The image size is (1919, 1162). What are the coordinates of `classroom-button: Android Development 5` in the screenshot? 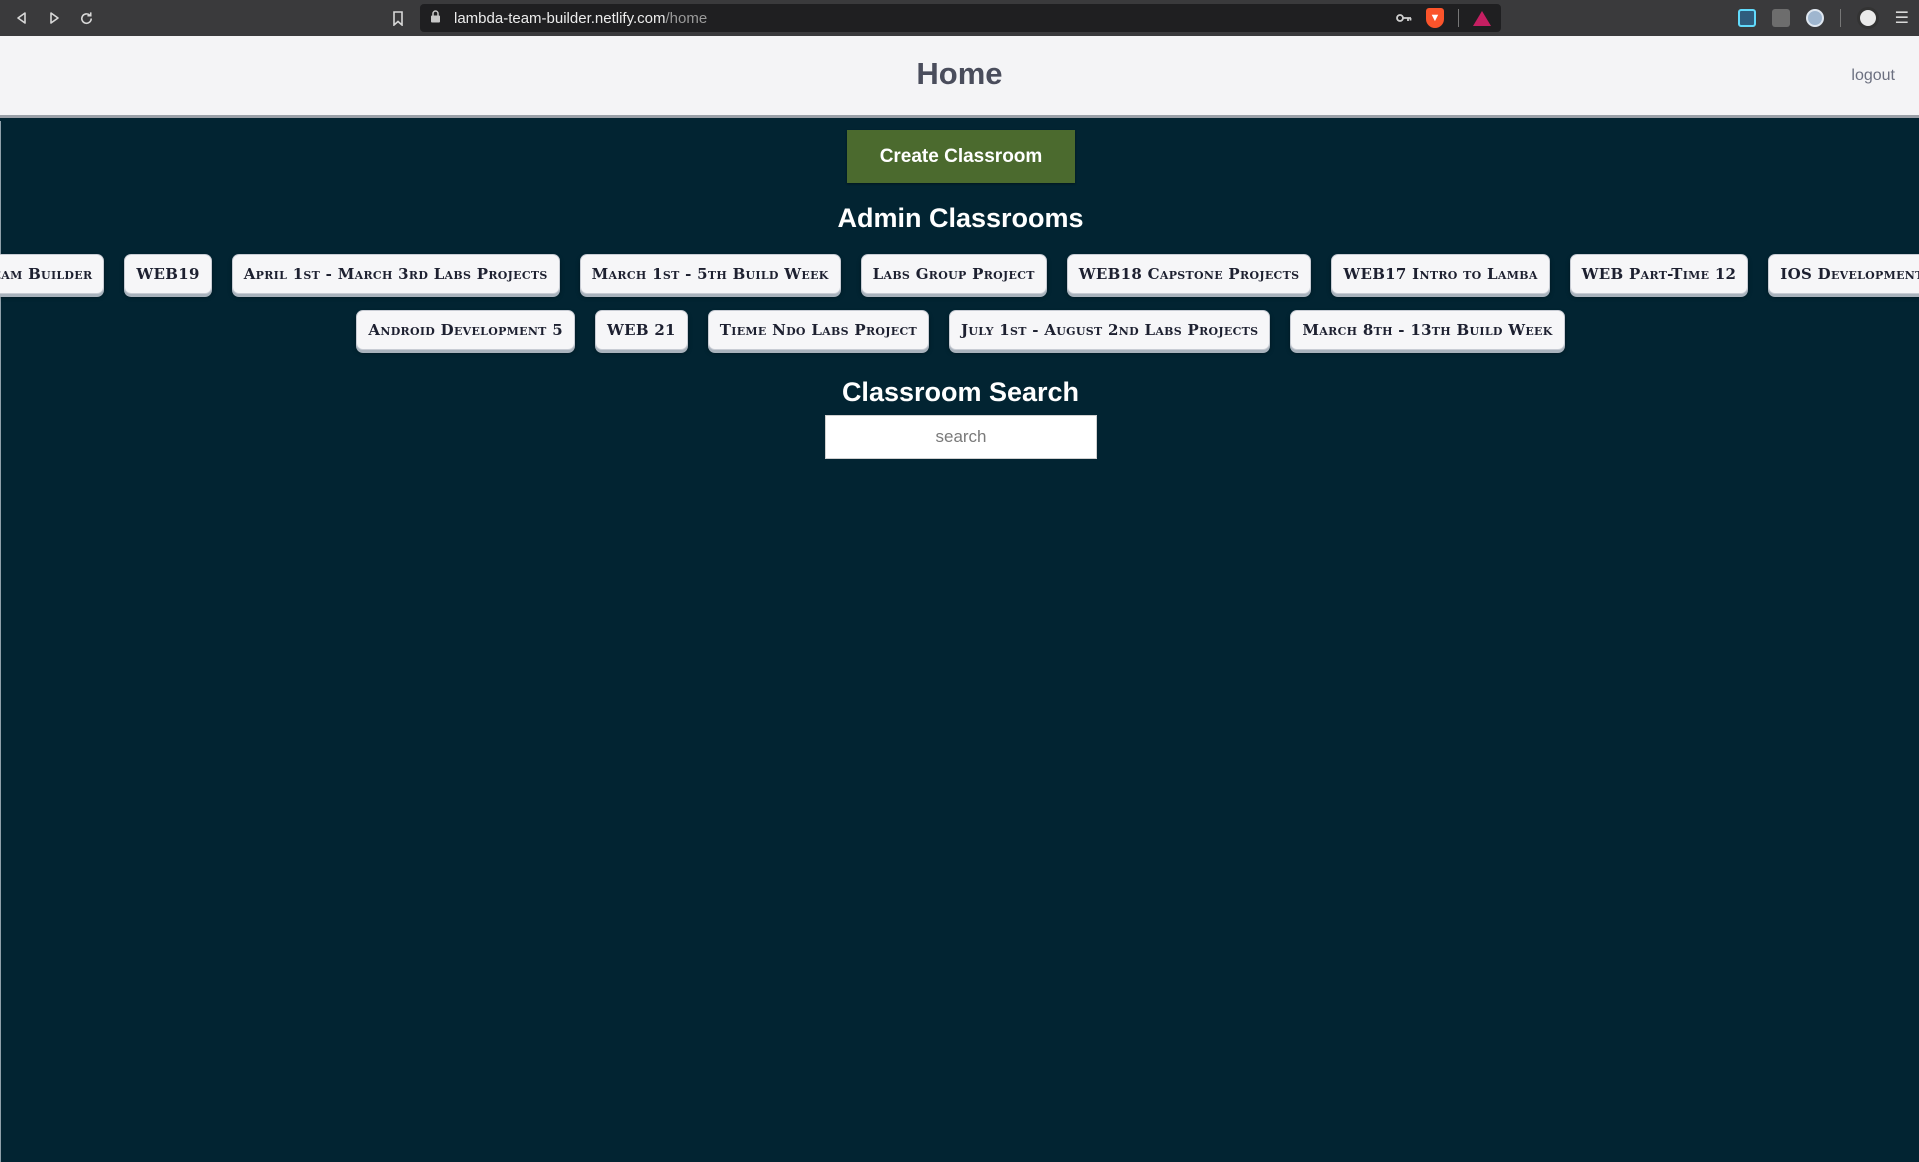 It's located at (465, 330).